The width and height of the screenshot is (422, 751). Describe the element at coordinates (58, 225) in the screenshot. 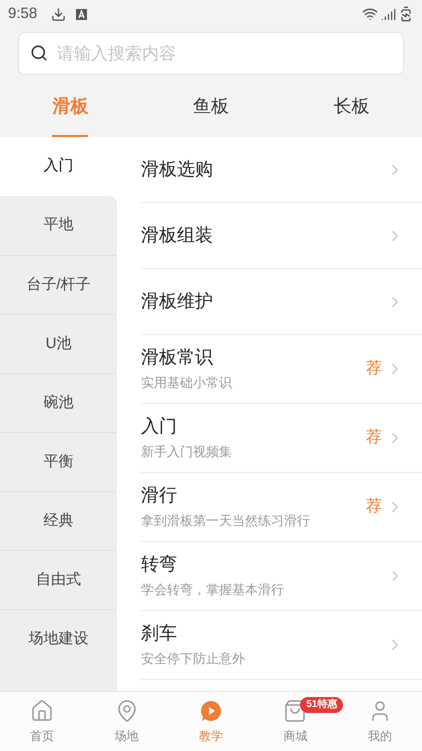

I see `sidebar-item: 平地` at that location.